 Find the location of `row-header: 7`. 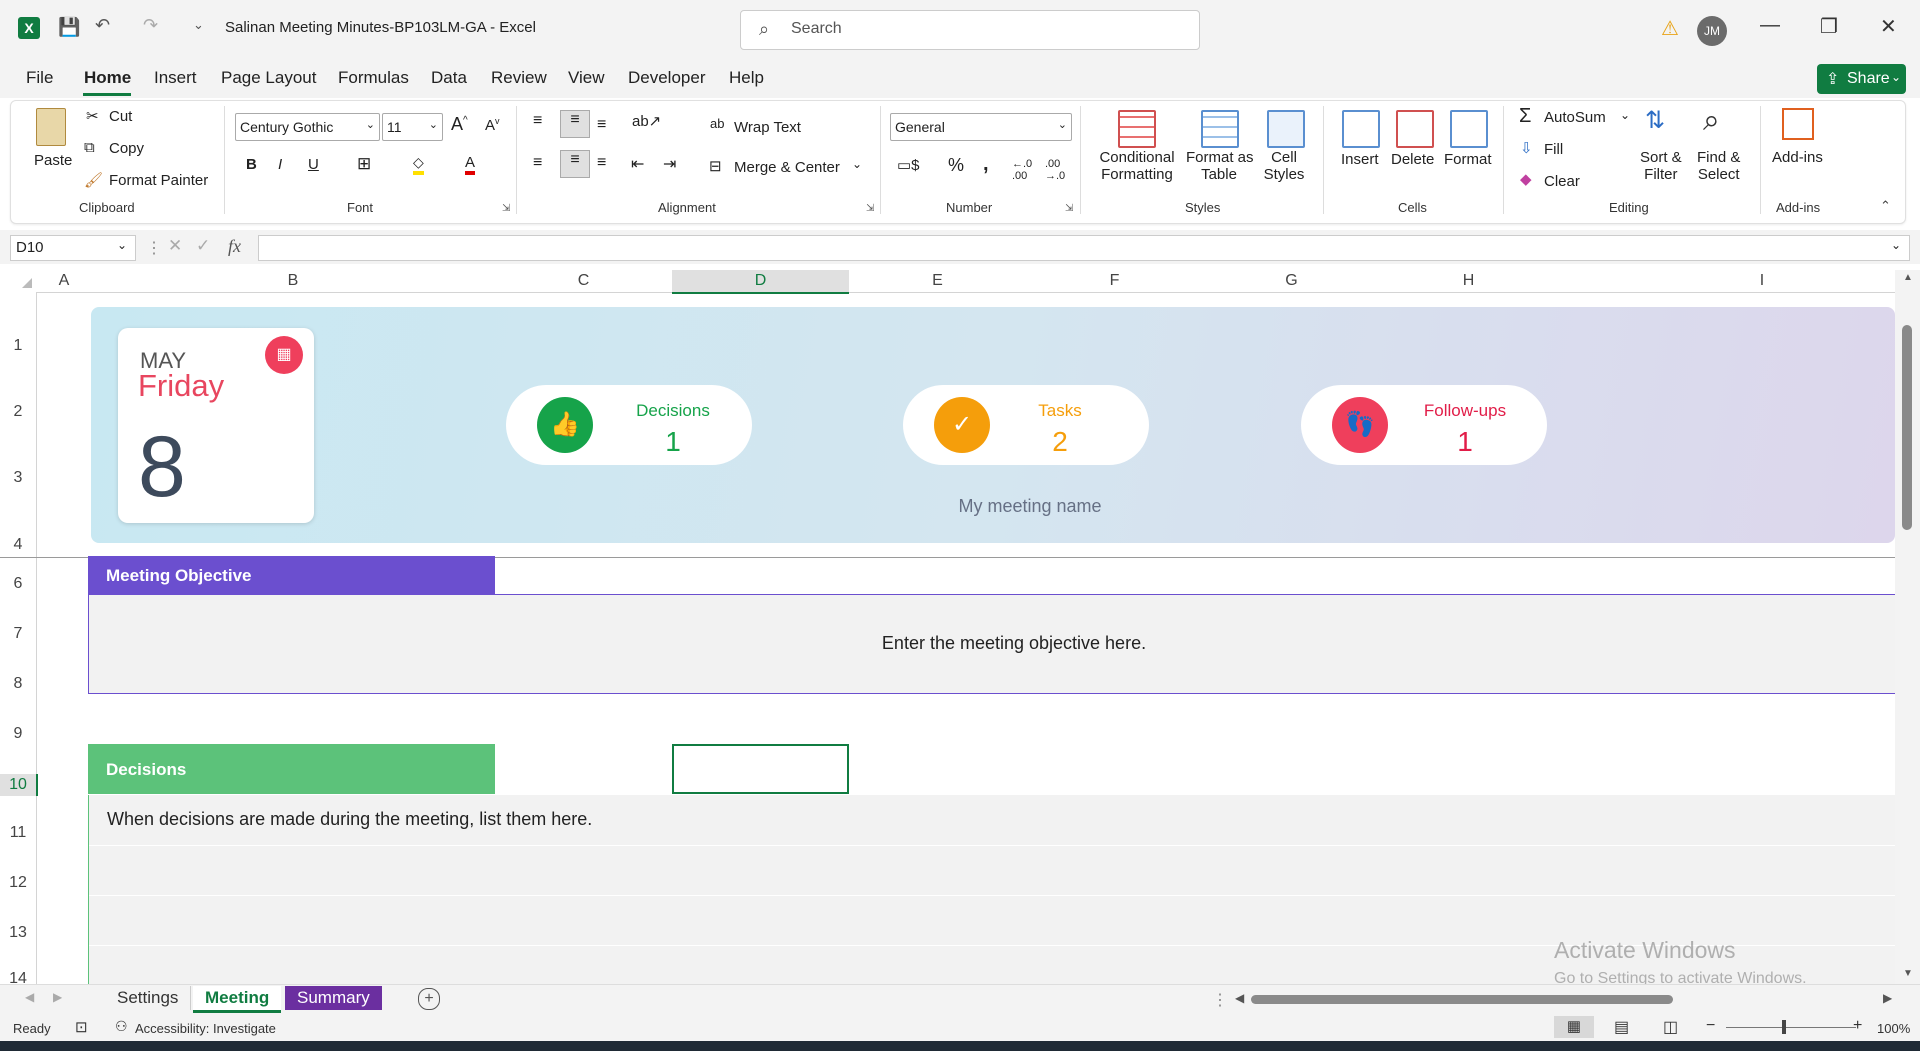

row-header: 7 is located at coordinates (18, 634).